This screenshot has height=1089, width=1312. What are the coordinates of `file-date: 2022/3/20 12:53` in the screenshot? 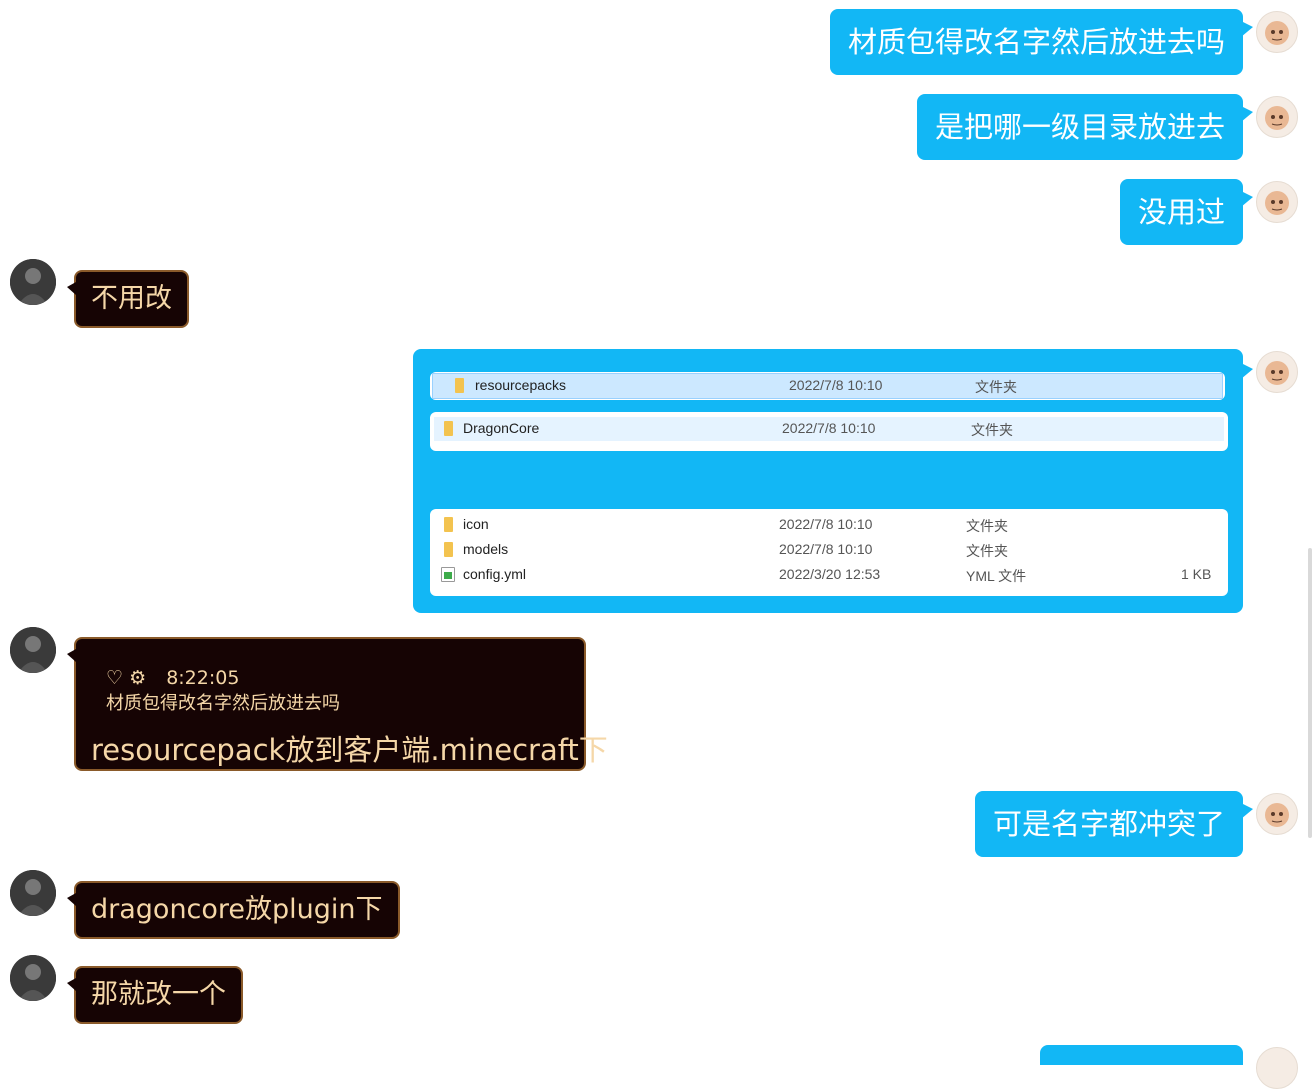 It's located at (830, 574).